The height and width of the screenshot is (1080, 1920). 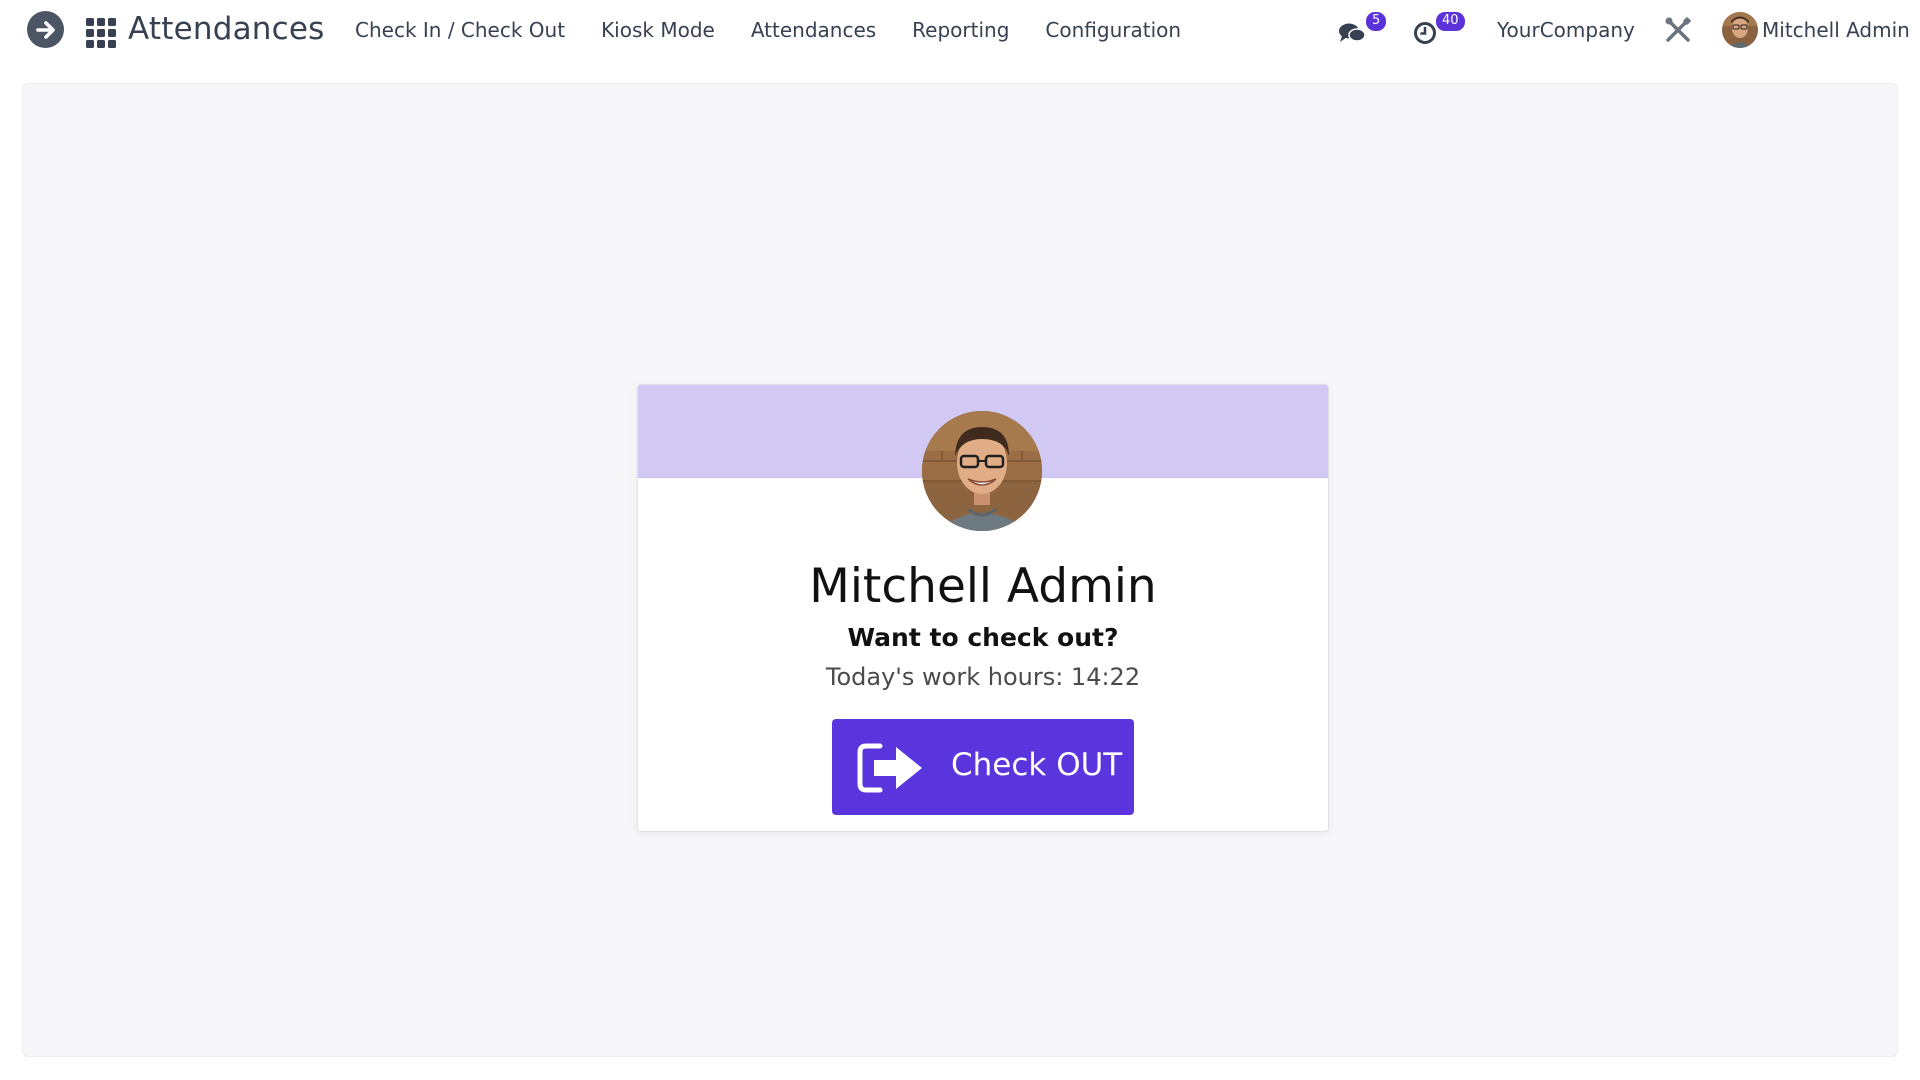 I want to click on user-menu: Mitchell Admin, so click(x=1816, y=29).